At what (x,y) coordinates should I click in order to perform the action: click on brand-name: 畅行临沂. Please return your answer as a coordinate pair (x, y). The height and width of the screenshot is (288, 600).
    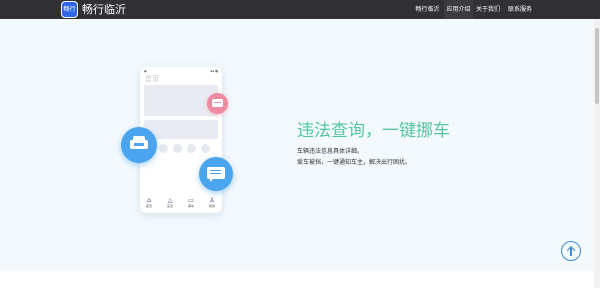
    Looking at the image, I should click on (104, 9).